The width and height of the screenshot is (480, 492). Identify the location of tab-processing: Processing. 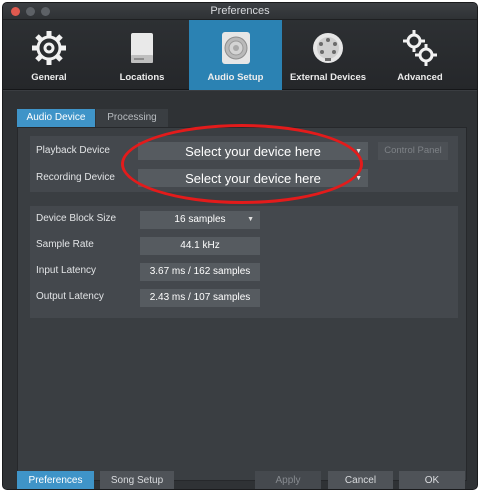
(132, 118).